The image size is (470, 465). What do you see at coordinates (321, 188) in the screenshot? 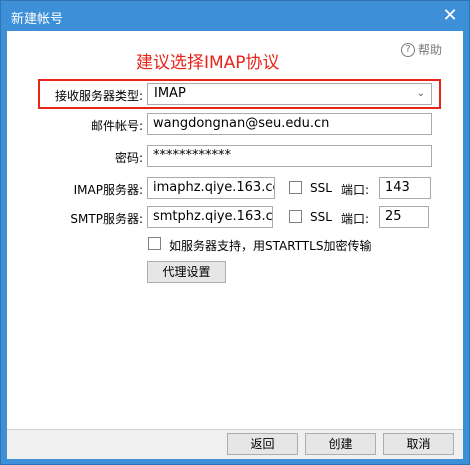
I see `imap-ssl-label: SSL` at bounding box center [321, 188].